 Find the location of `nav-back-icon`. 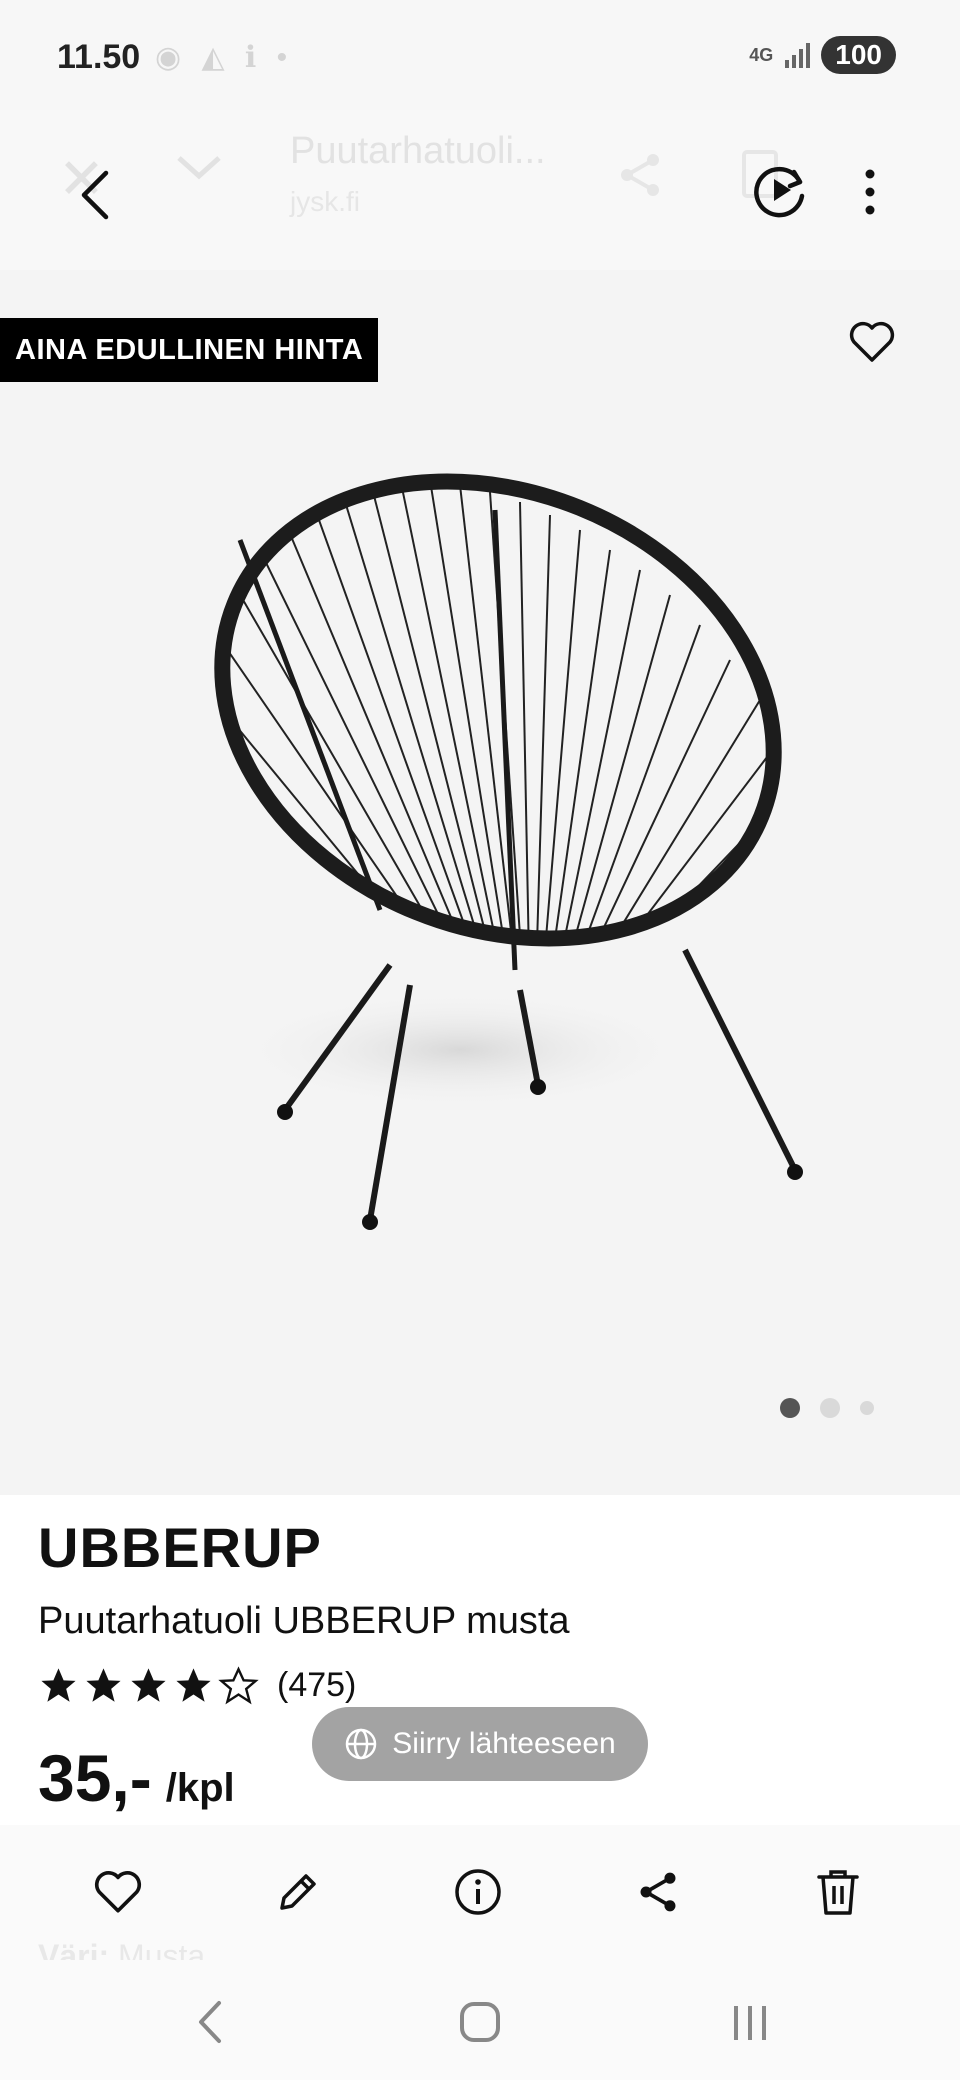

nav-back-icon is located at coordinates (210, 2022).